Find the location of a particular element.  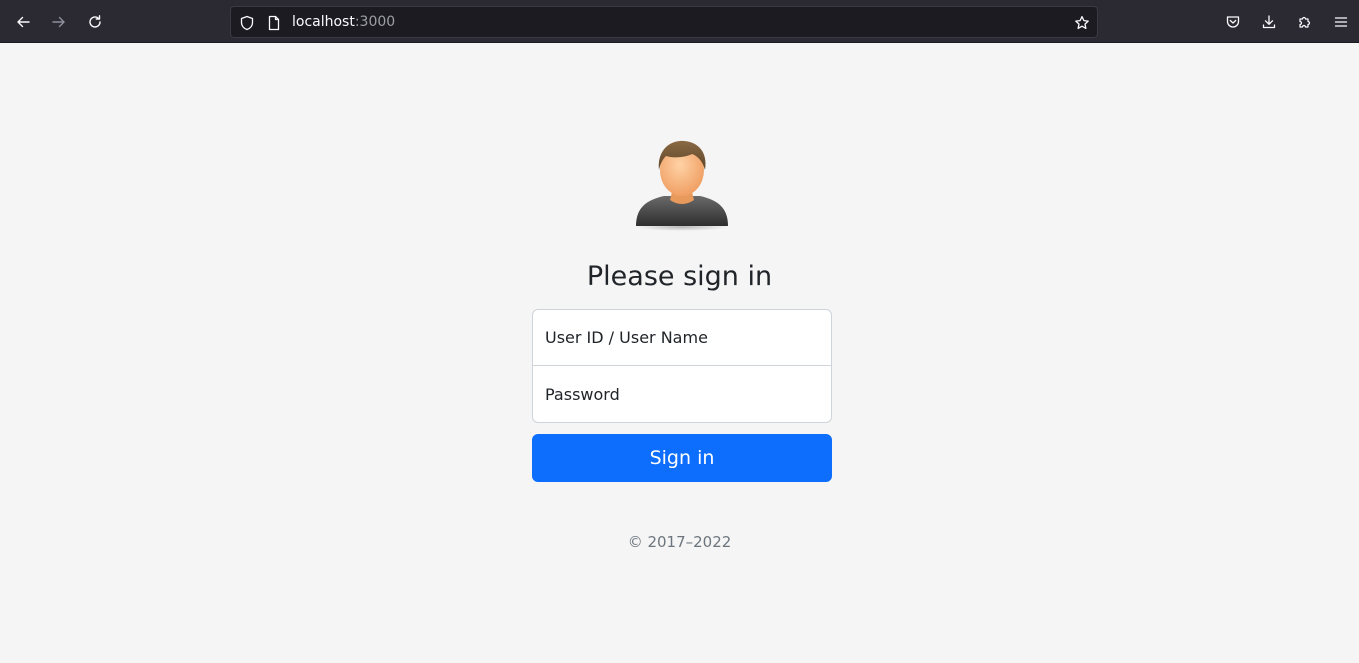

puzzle-icon is located at coordinates (1305, 22).